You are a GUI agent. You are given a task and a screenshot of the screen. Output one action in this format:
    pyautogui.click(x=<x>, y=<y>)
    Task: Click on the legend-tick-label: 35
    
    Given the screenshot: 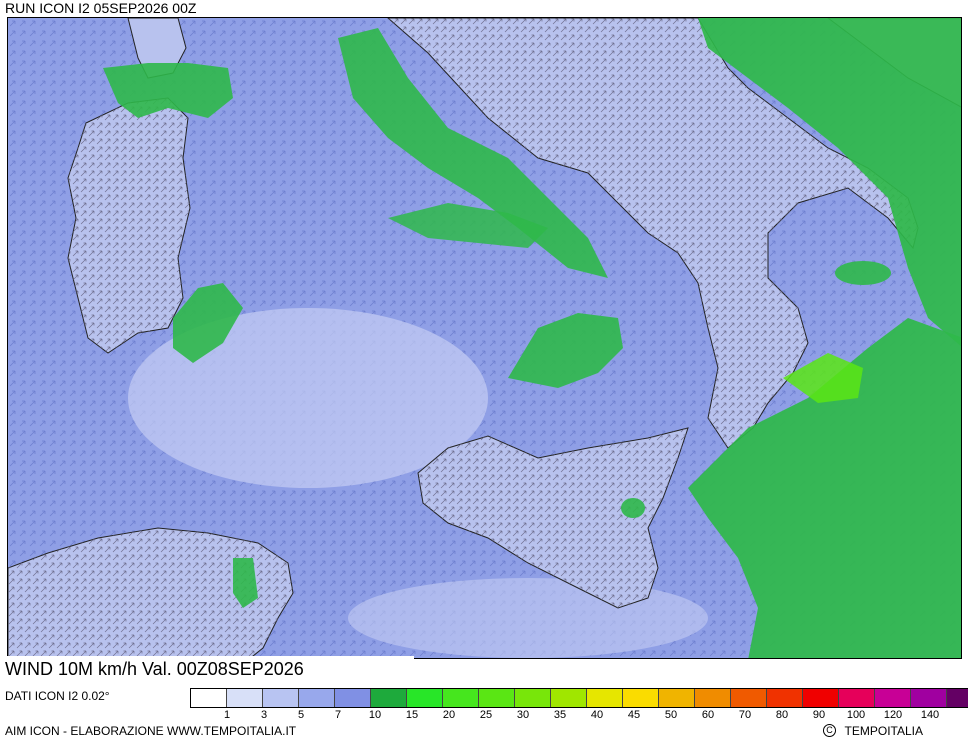 What is the action you would take?
    pyautogui.click(x=560, y=715)
    